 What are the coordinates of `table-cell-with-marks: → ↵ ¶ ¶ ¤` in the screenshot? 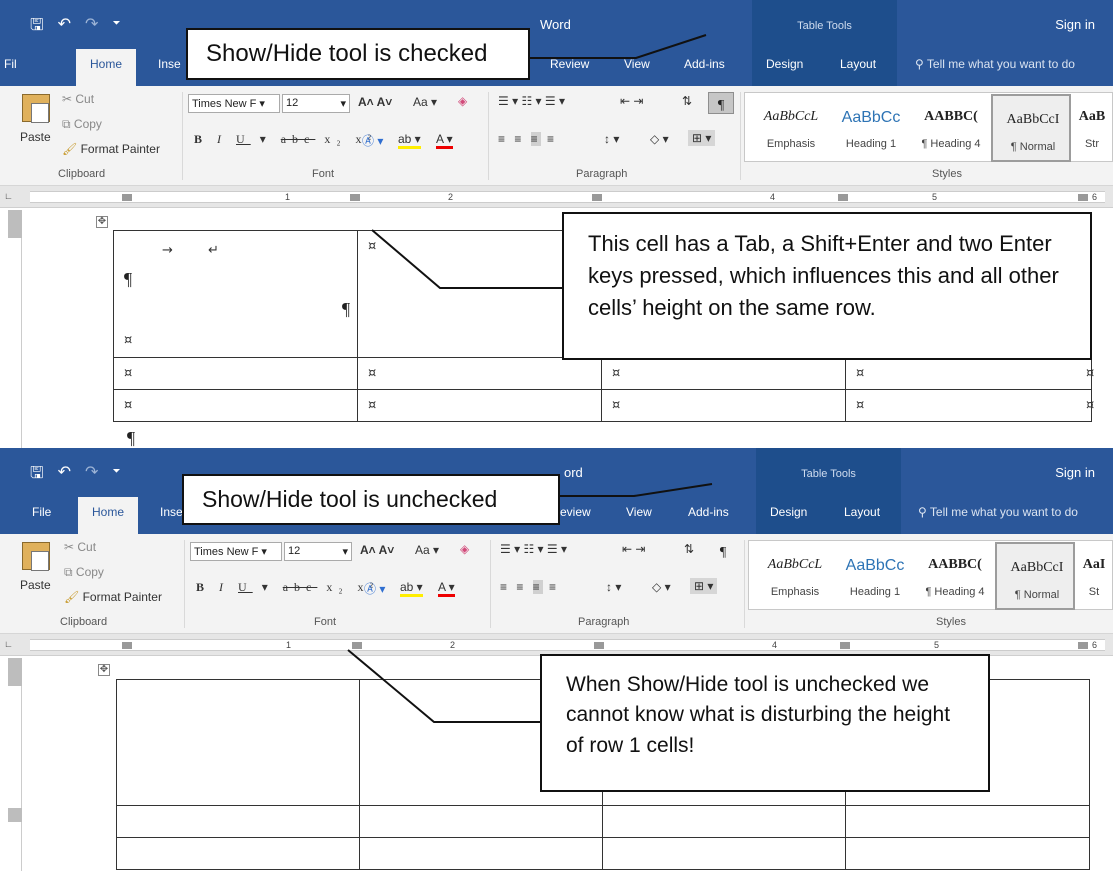 It's located at (235, 294).